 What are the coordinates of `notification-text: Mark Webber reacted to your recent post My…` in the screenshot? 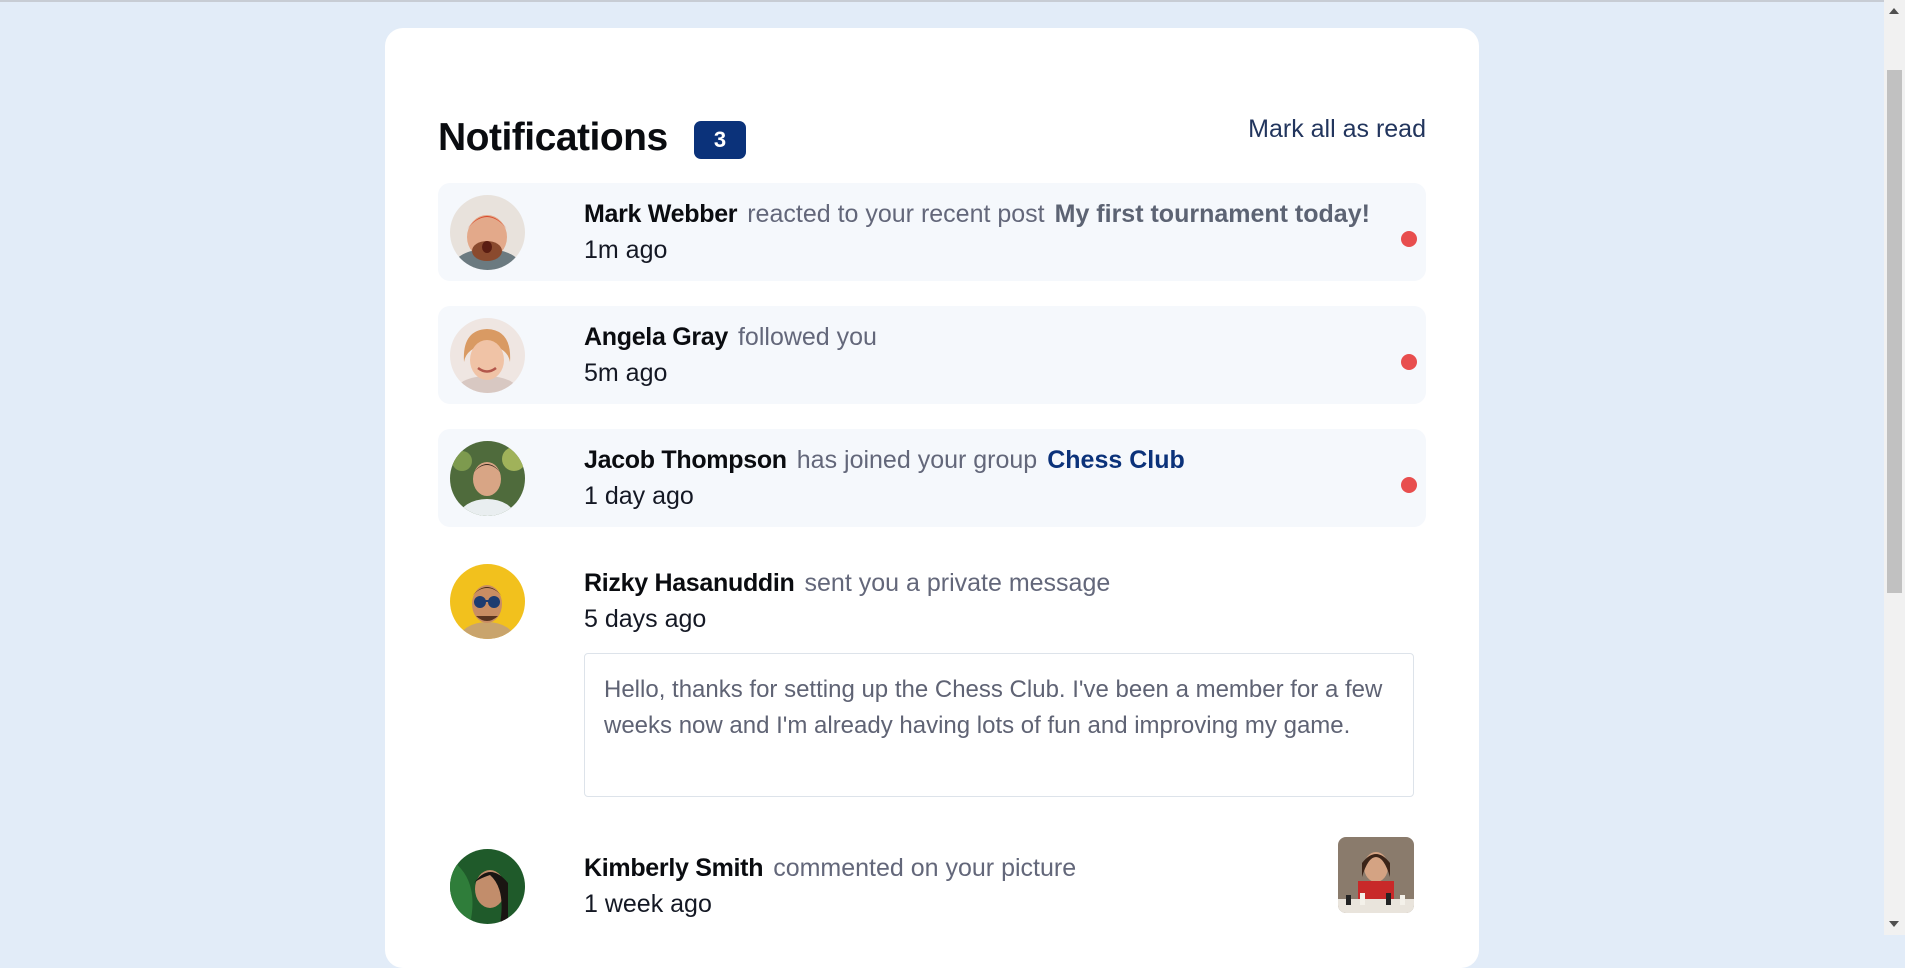 It's located at (977, 214).